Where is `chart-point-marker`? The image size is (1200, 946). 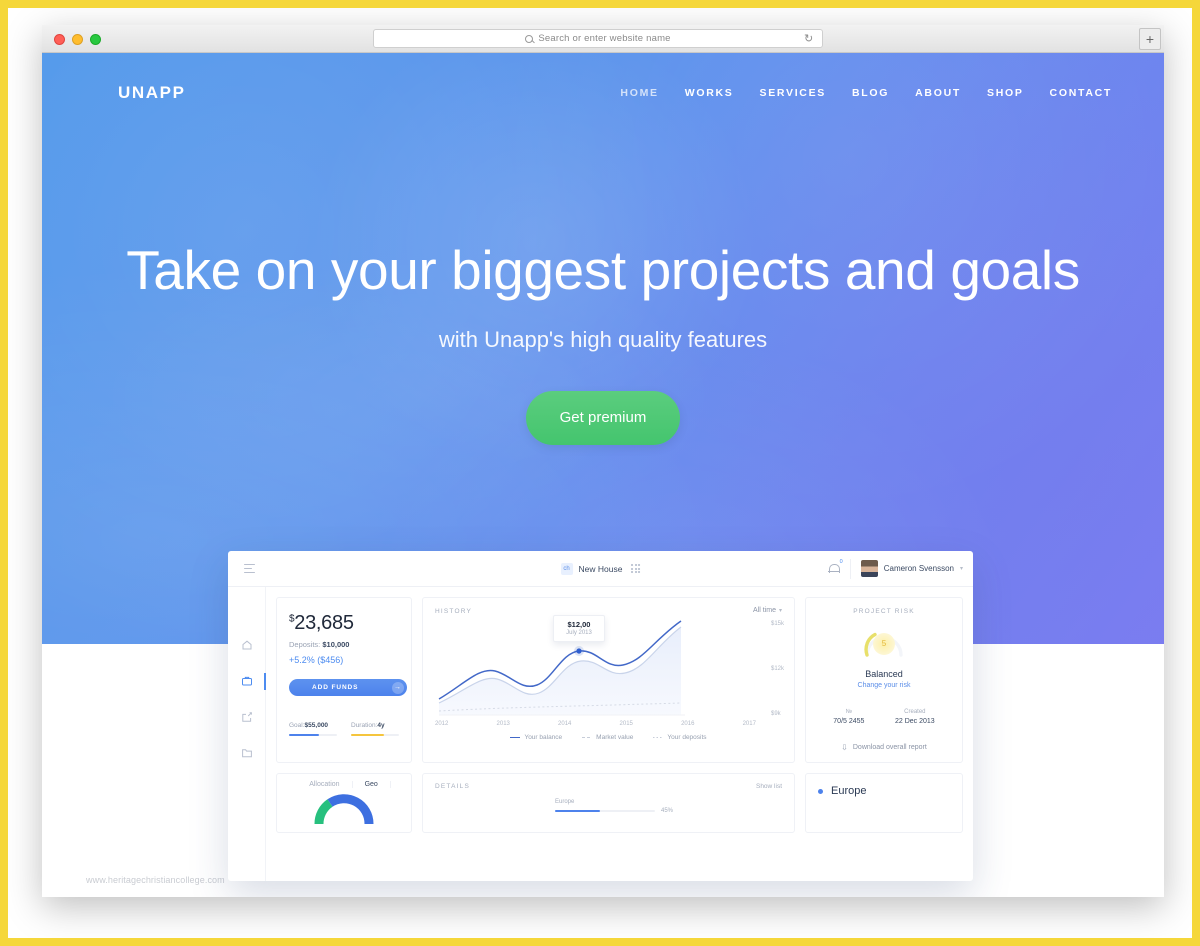 chart-point-marker is located at coordinates (579, 651).